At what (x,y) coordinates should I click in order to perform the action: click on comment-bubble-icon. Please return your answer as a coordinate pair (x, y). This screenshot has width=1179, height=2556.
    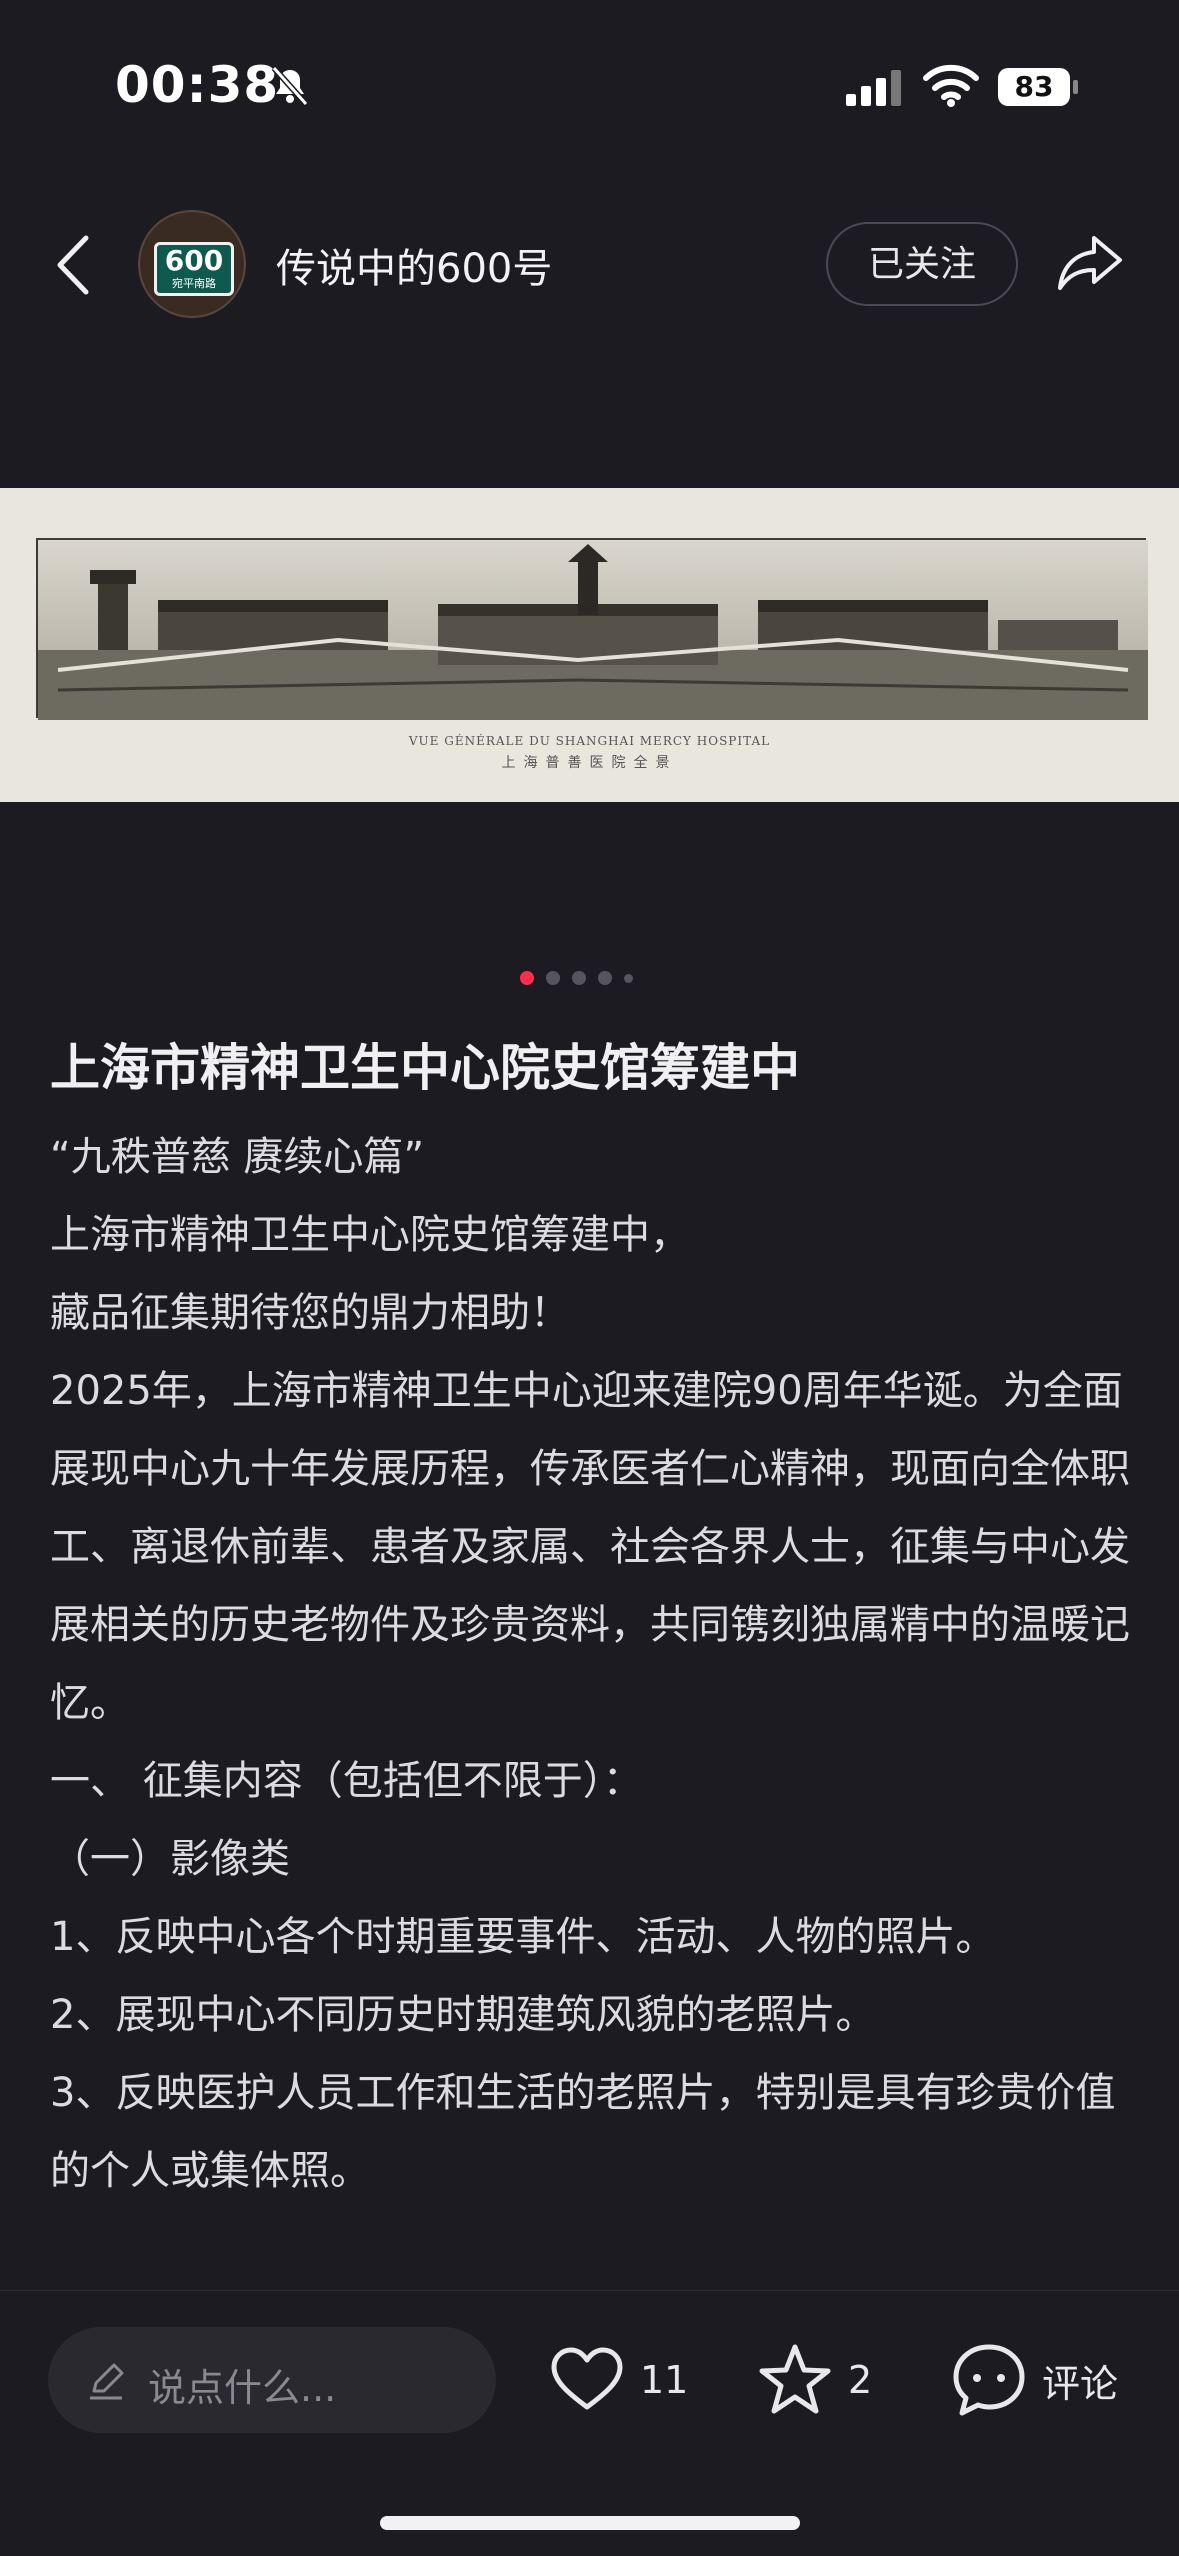
    Looking at the image, I should click on (989, 2380).